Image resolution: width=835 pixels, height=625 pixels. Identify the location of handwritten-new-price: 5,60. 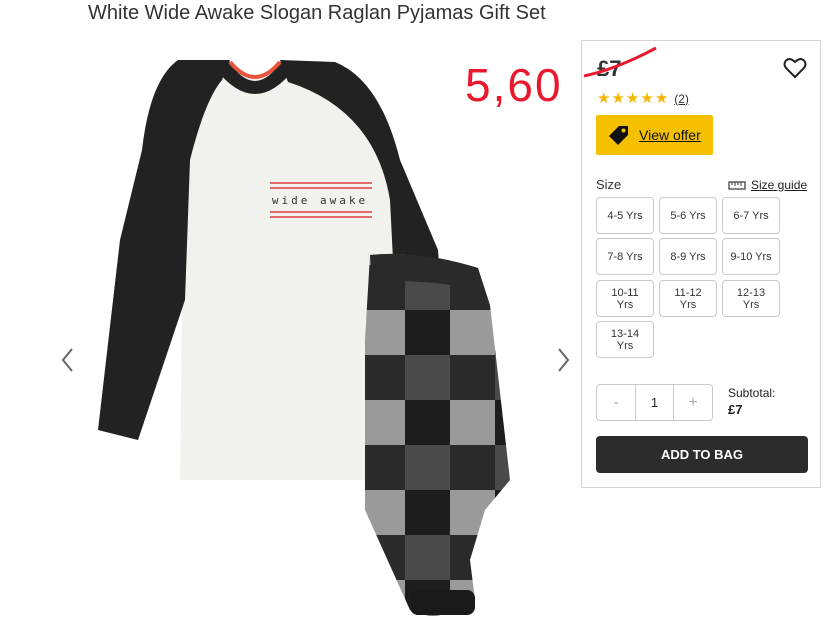
(514, 85).